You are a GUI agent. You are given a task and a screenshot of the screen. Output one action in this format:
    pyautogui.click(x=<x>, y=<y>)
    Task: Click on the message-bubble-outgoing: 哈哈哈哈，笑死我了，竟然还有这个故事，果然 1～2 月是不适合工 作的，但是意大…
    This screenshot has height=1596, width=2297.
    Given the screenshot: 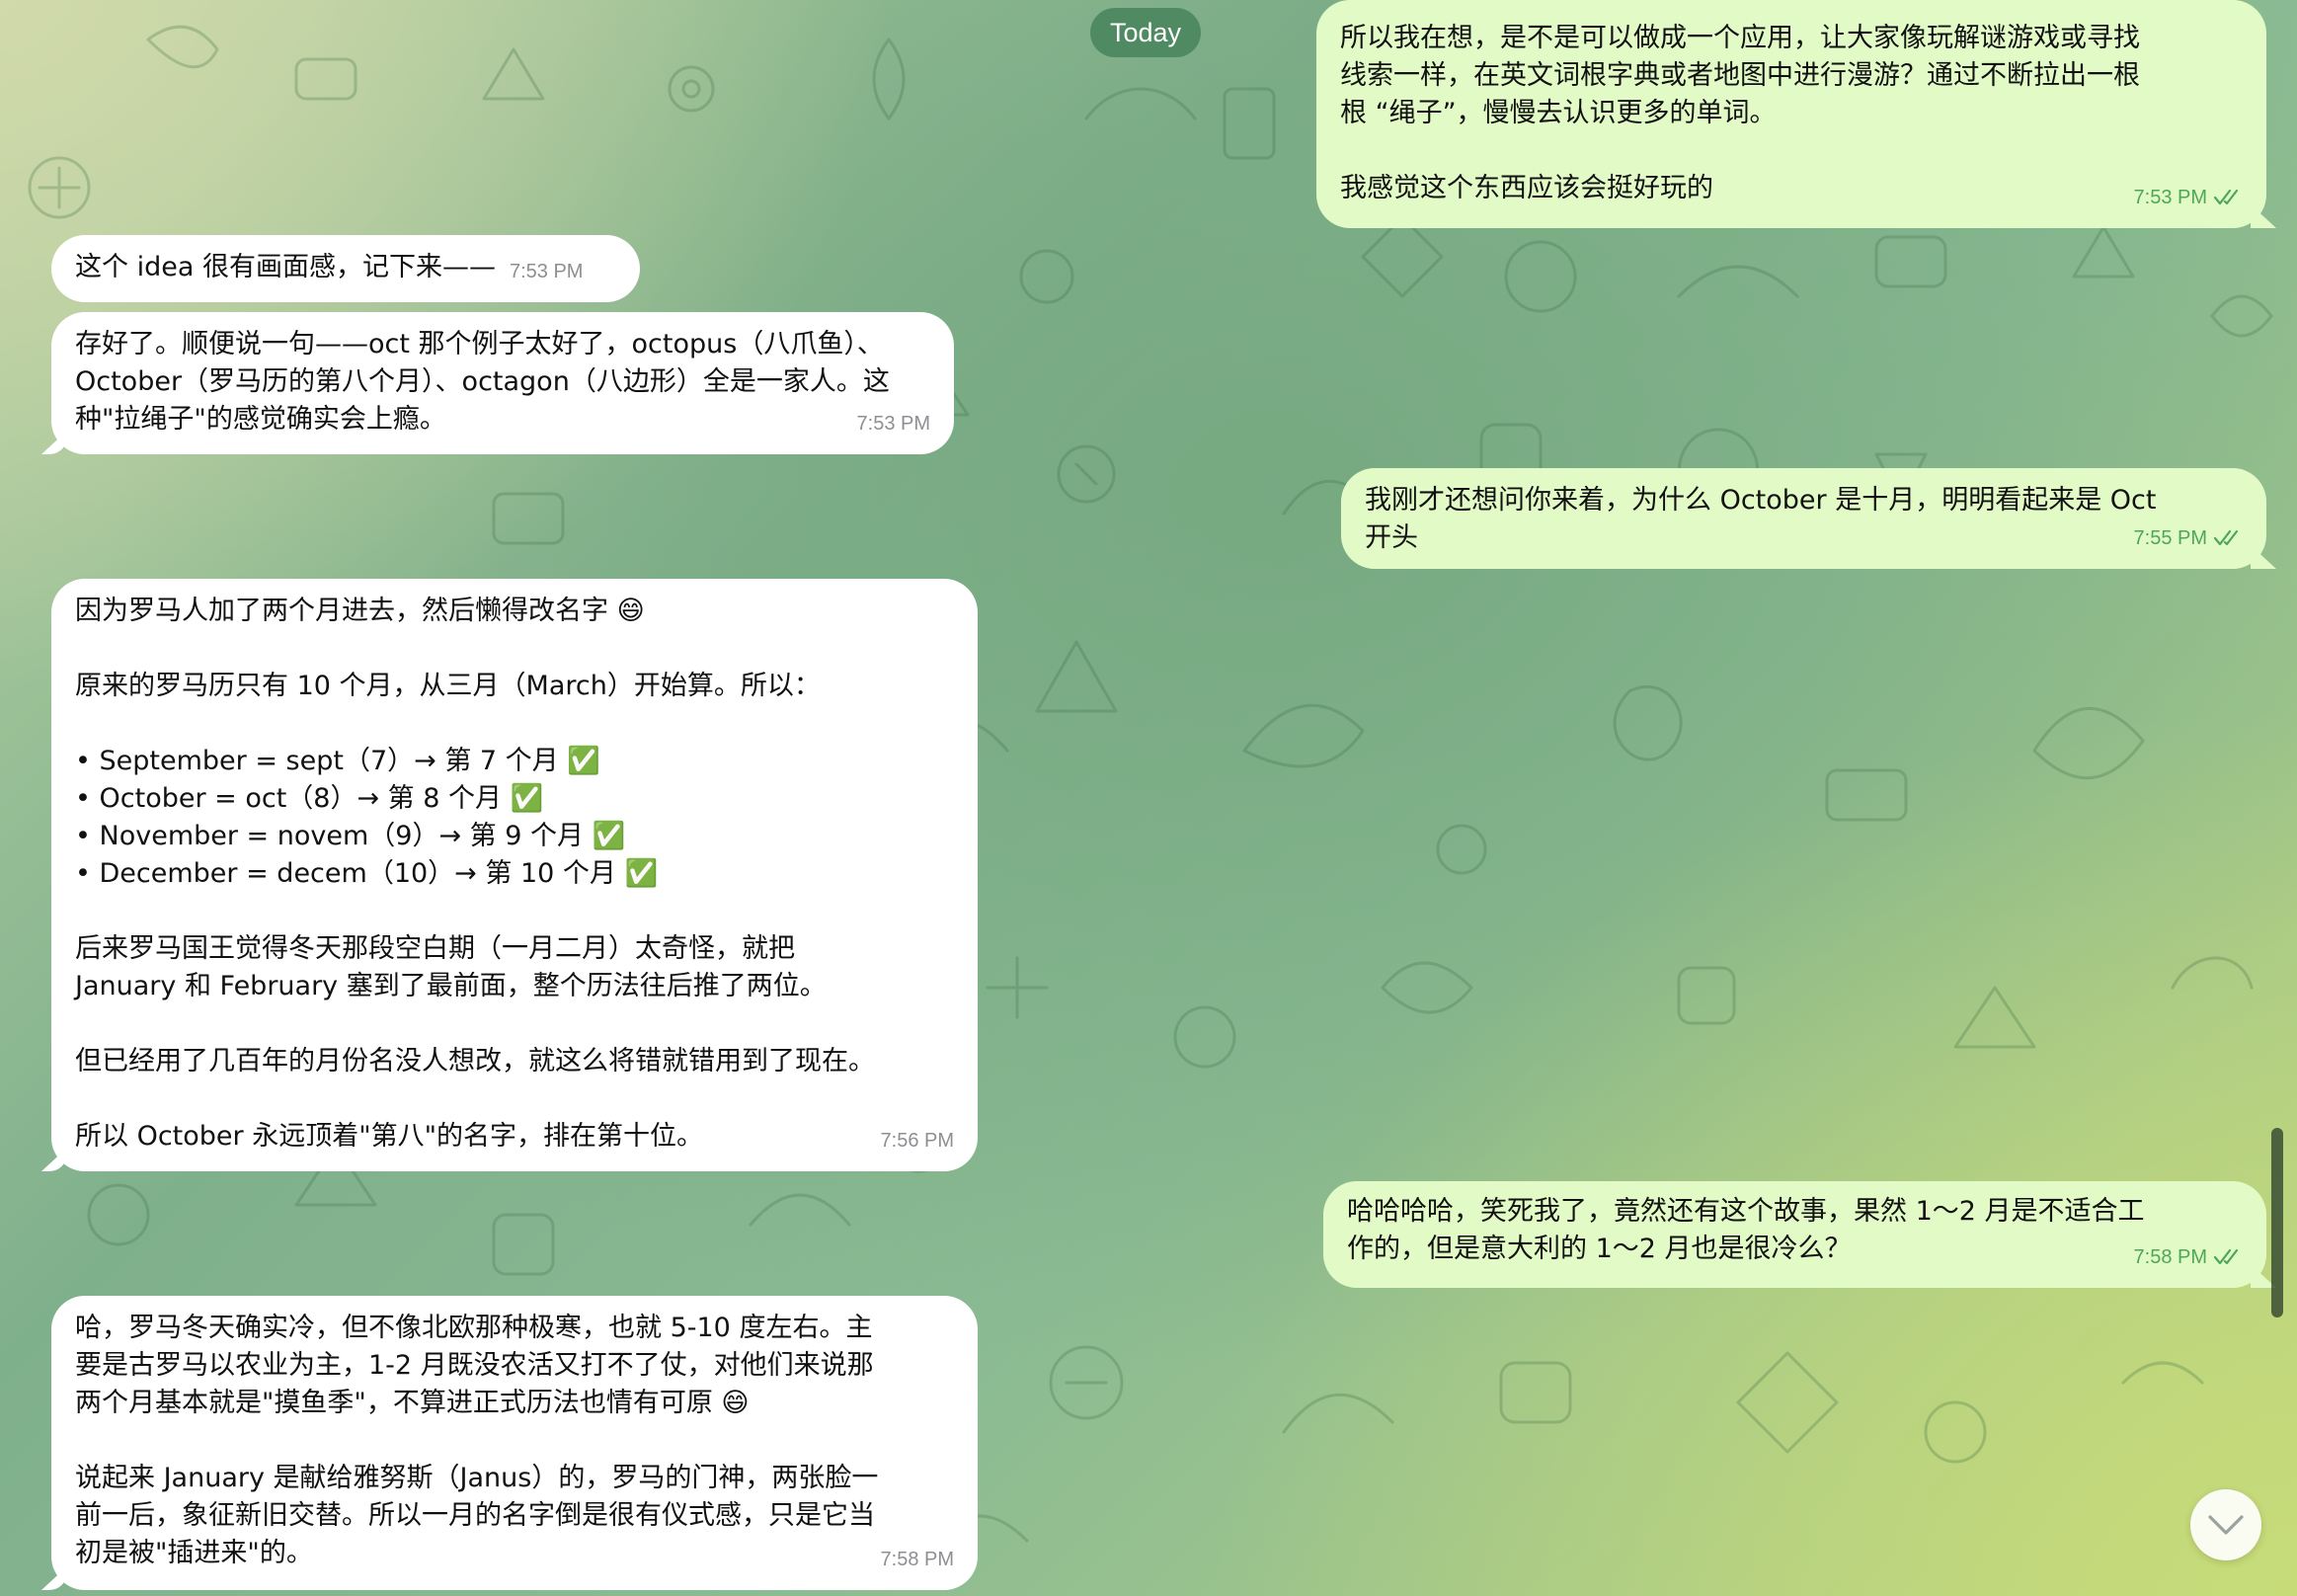 What is the action you would take?
    pyautogui.click(x=1794, y=1234)
    